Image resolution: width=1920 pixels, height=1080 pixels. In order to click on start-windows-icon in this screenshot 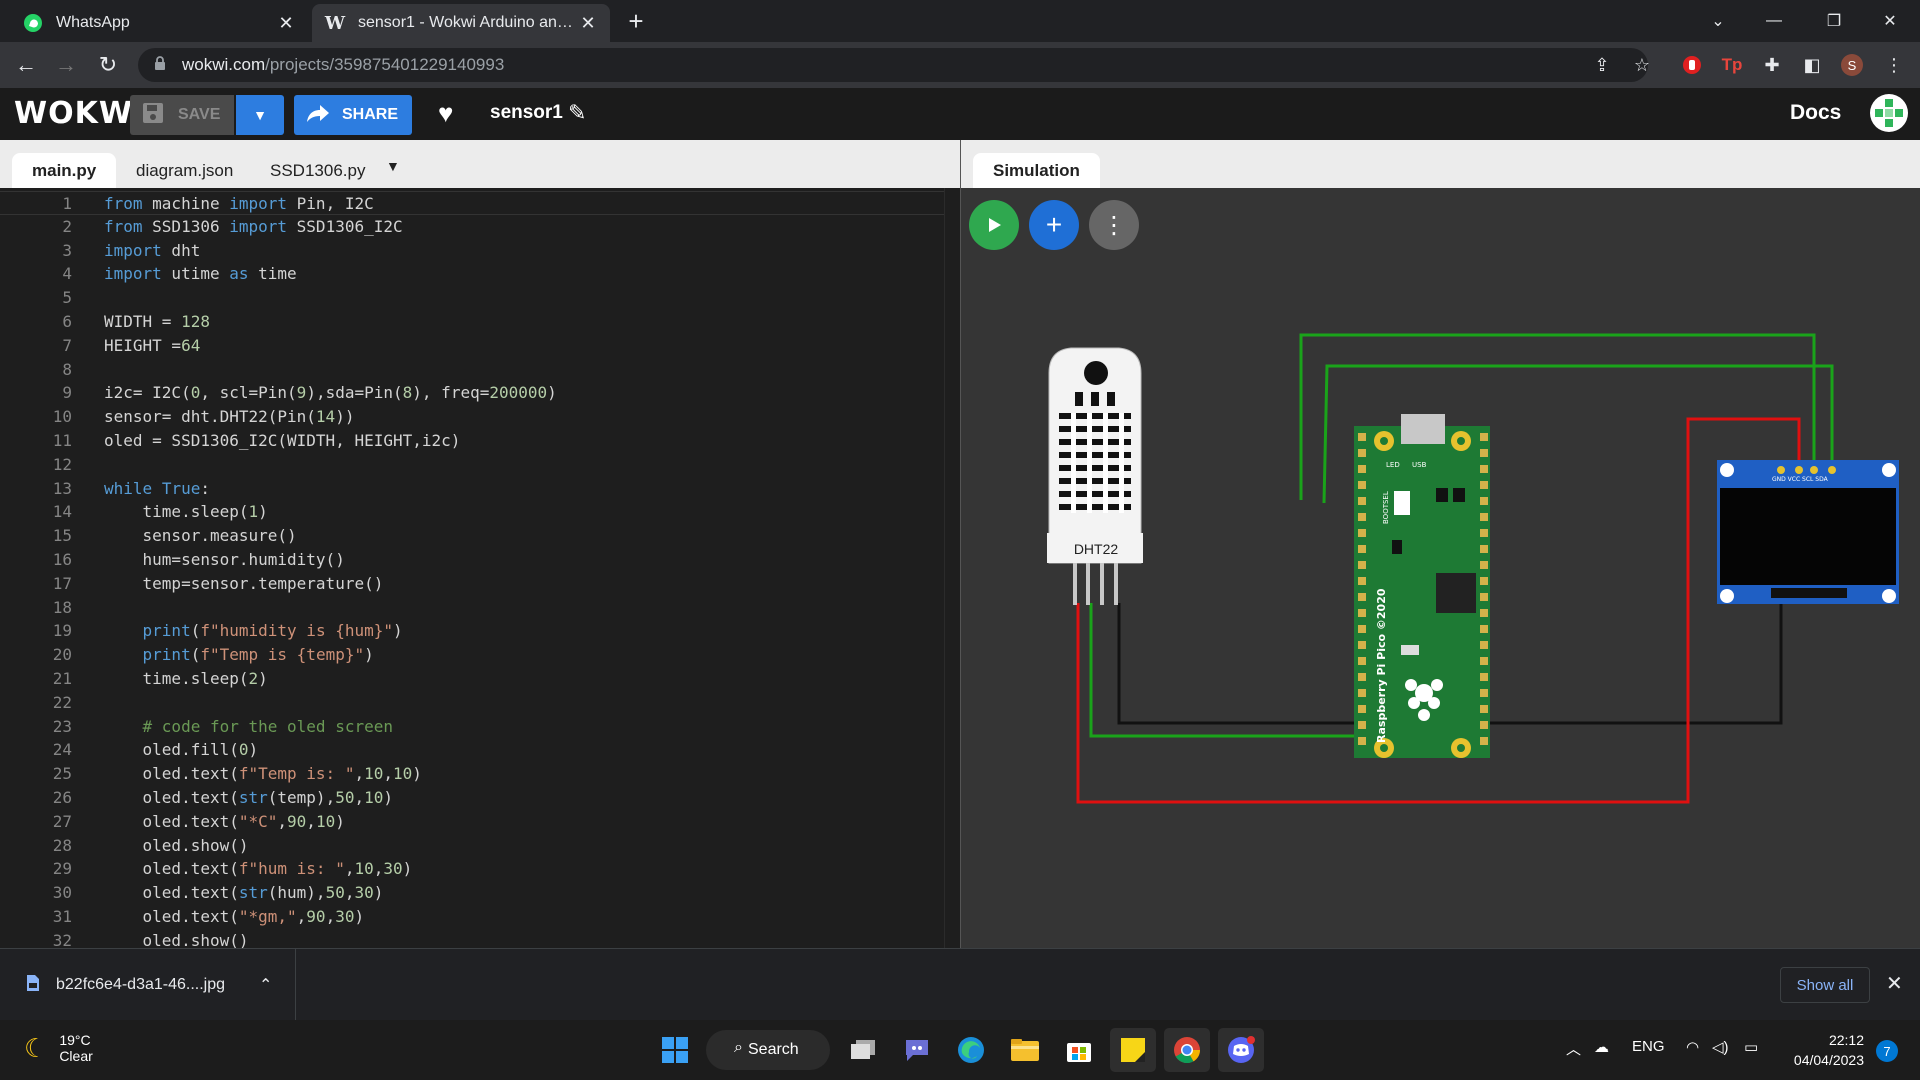, I will do `click(675, 1050)`.